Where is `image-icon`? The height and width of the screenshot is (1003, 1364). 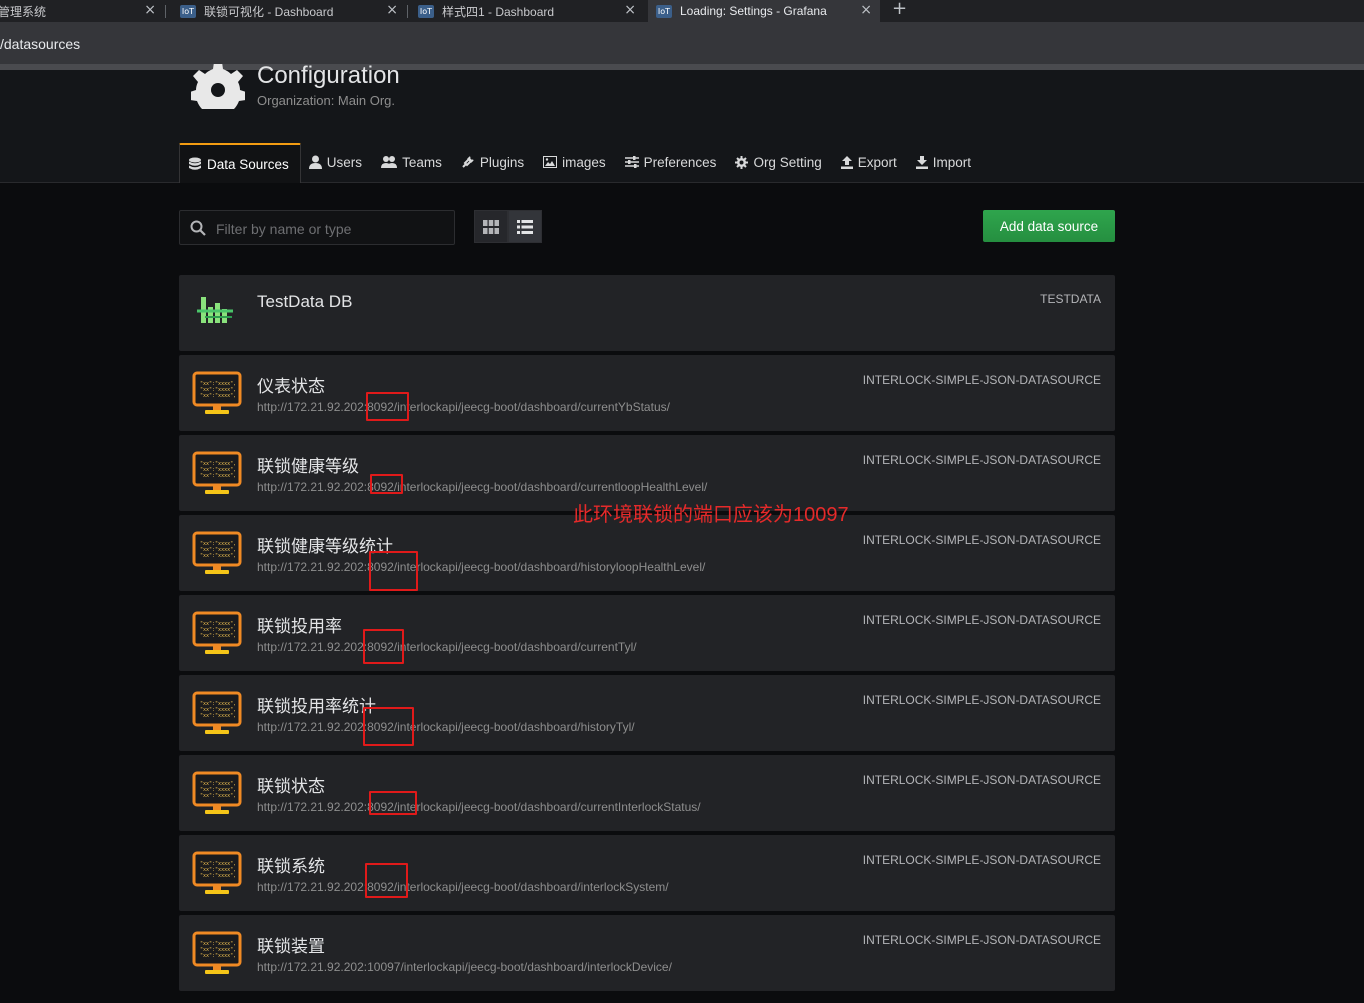 image-icon is located at coordinates (550, 162).